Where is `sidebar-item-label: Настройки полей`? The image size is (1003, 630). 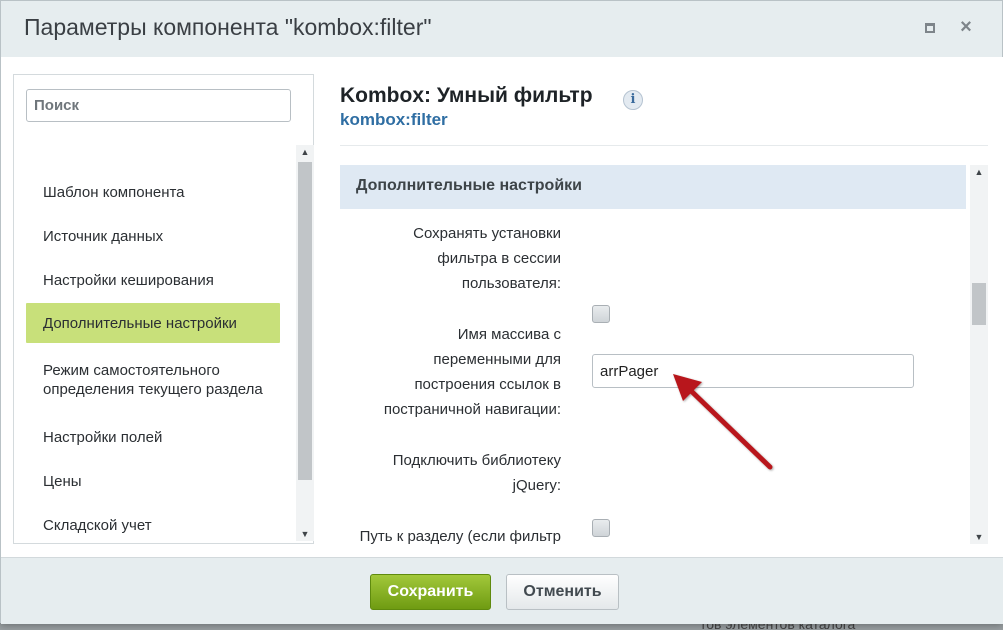 sidebar-item-label: Настройки полей is located at coordinates (103, 437).